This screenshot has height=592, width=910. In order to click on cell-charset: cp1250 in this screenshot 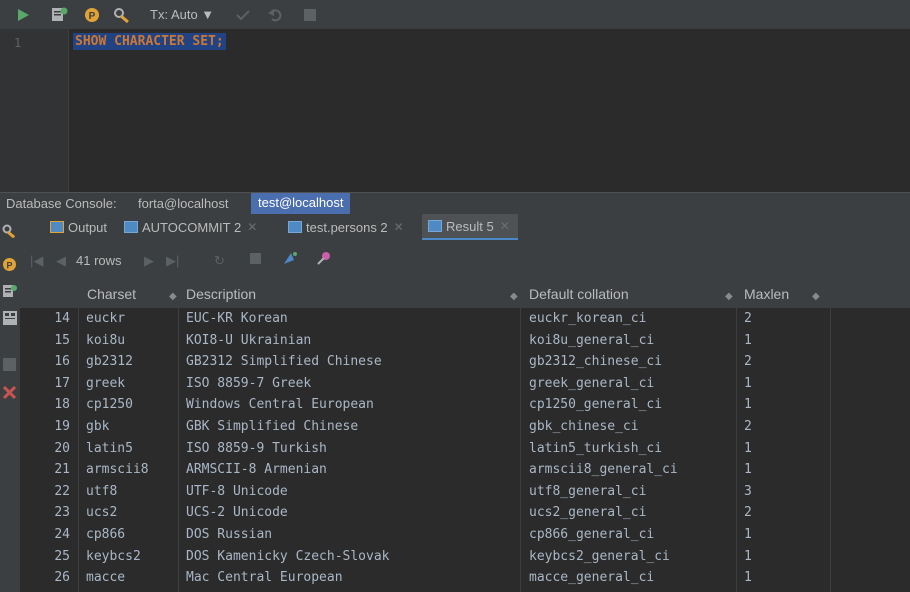, I will do `click(109, 404)`.